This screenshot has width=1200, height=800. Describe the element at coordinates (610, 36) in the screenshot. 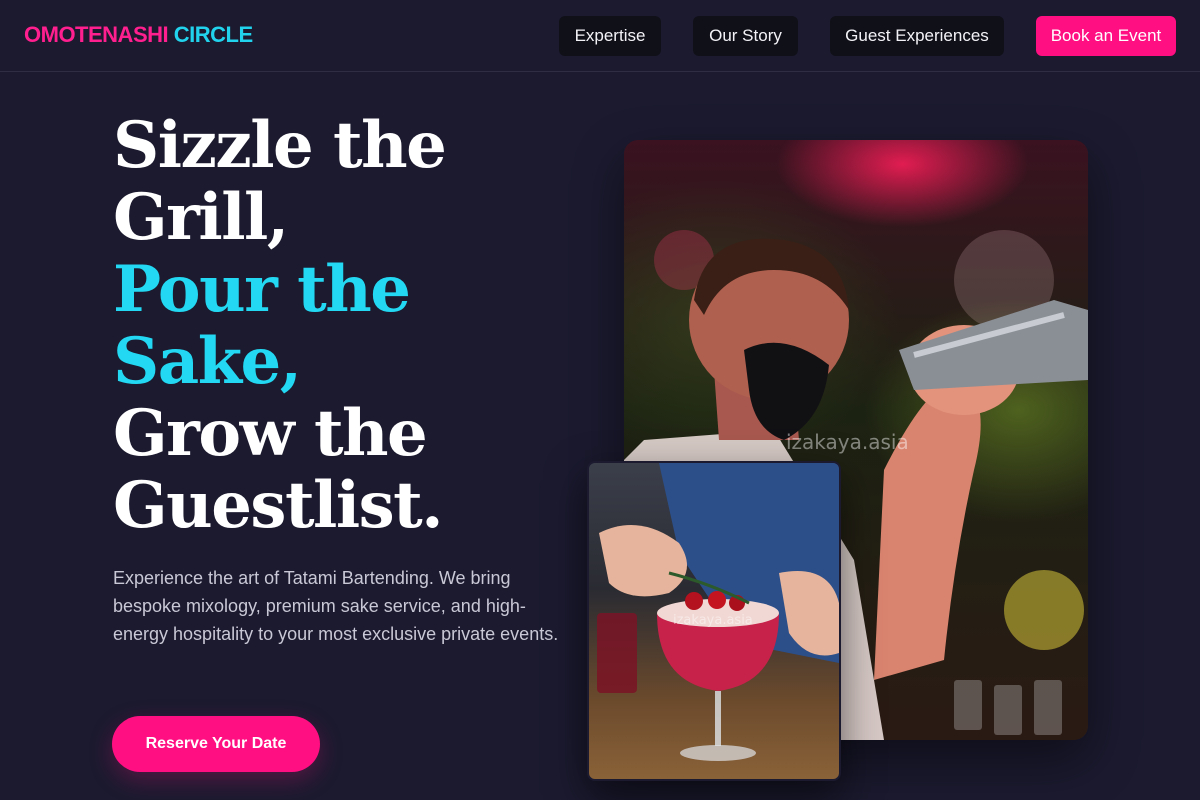

I see `nav-expertise-button: Expertise` at that location.